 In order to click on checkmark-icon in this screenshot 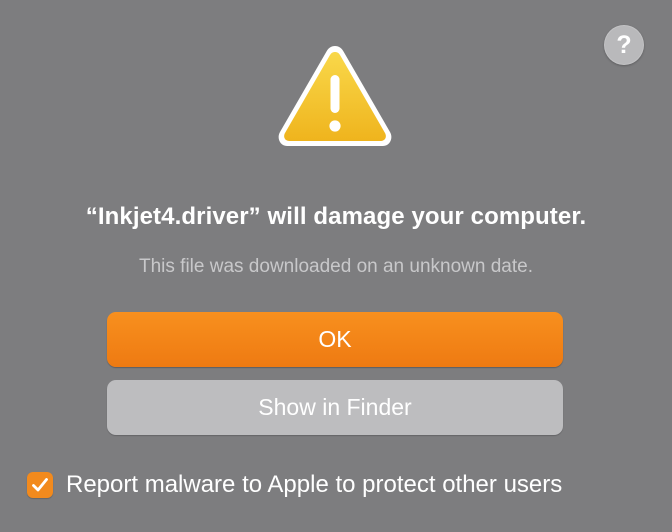, I will do `click(40, 485)`.